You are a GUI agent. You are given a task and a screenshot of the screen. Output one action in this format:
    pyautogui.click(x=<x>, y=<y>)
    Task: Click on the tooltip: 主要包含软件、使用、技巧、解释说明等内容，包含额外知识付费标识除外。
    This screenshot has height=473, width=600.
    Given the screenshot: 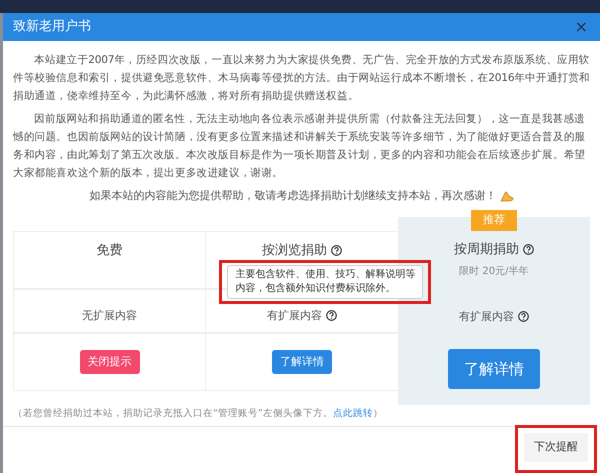 What is the action you would take?
    pyautogui.click(x=325, y=282)
    